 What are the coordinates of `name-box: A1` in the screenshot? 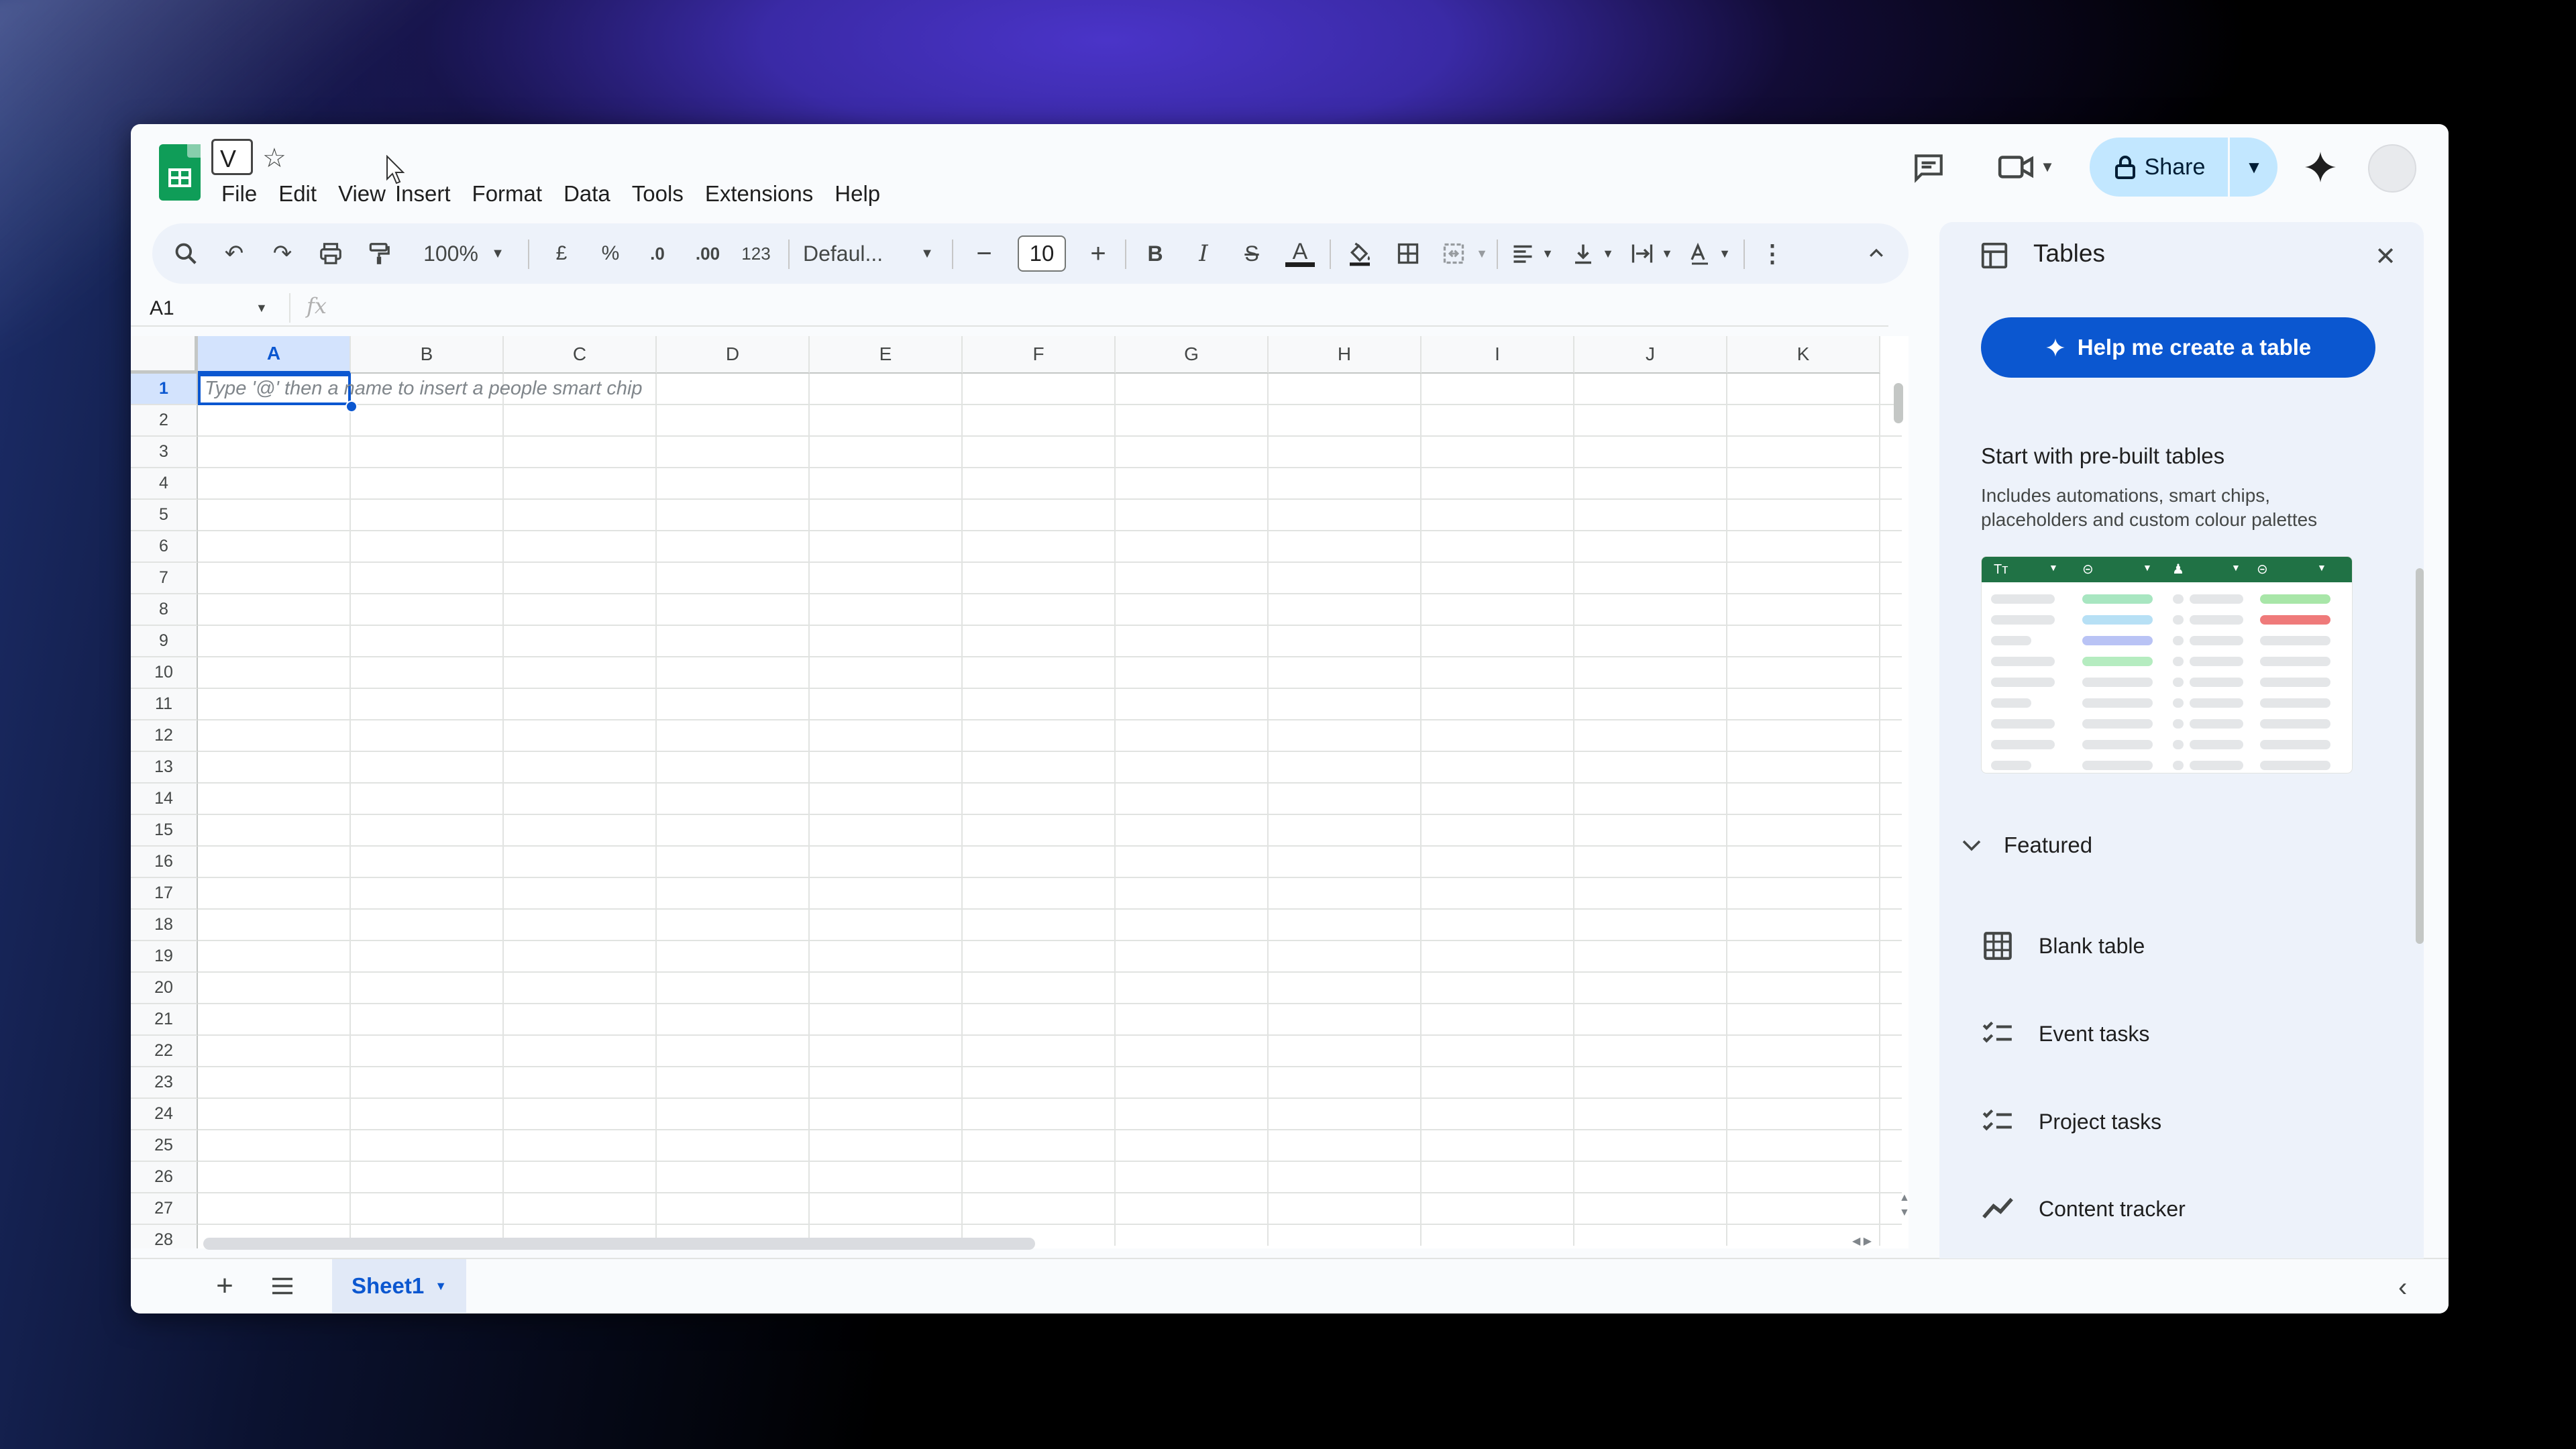 It's located at (162, 308).